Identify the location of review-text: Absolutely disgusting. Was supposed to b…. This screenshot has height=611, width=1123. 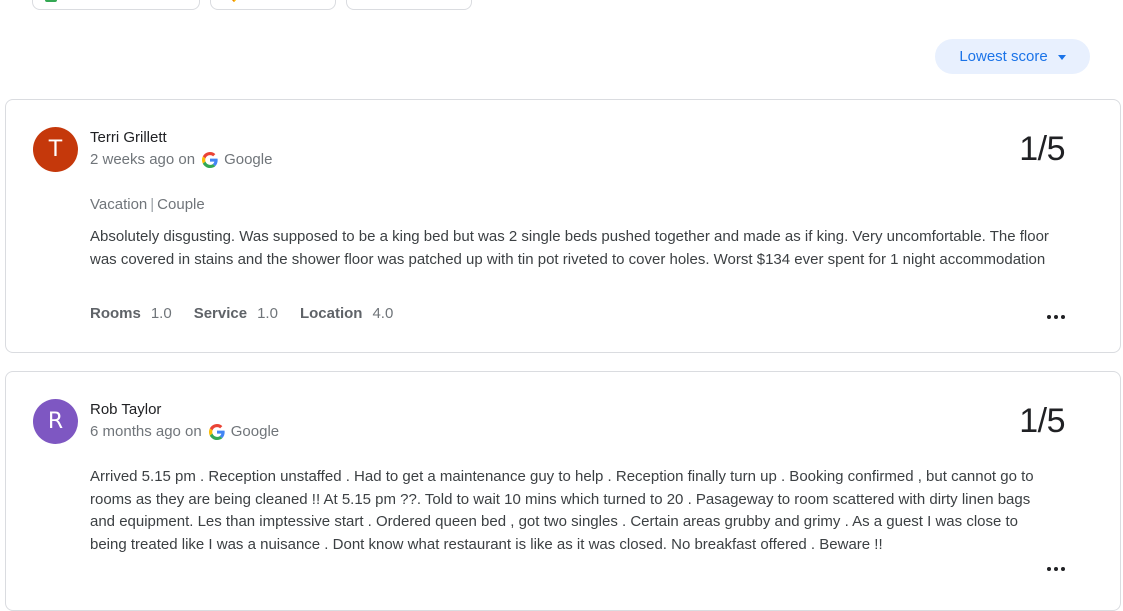
(569, 248).